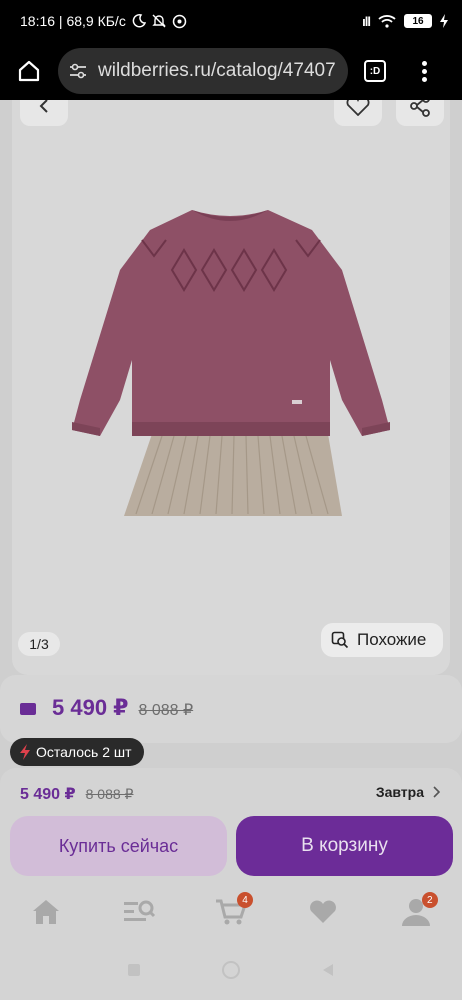 Image resolution: width=462 pixels, height=1000 pixels. I want to click on share-button, so click(420, 113).